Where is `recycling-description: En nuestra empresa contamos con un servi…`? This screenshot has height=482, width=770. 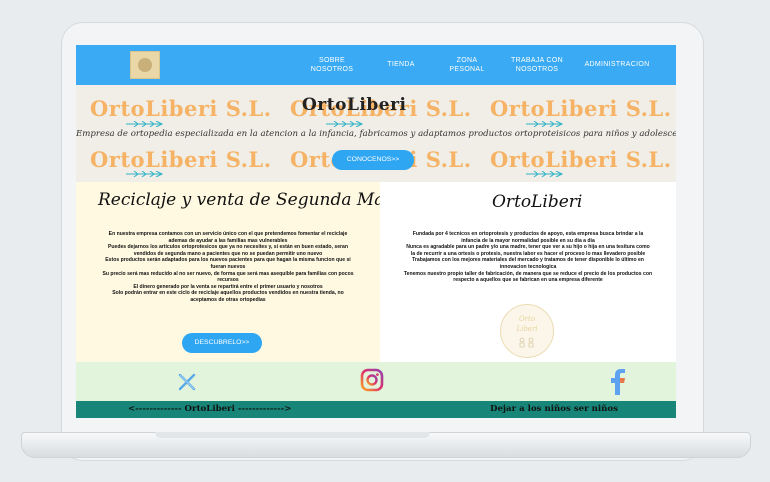 recycling-description: En nuestra empresa contamos con un servi… is located at coordinates (228, 267).